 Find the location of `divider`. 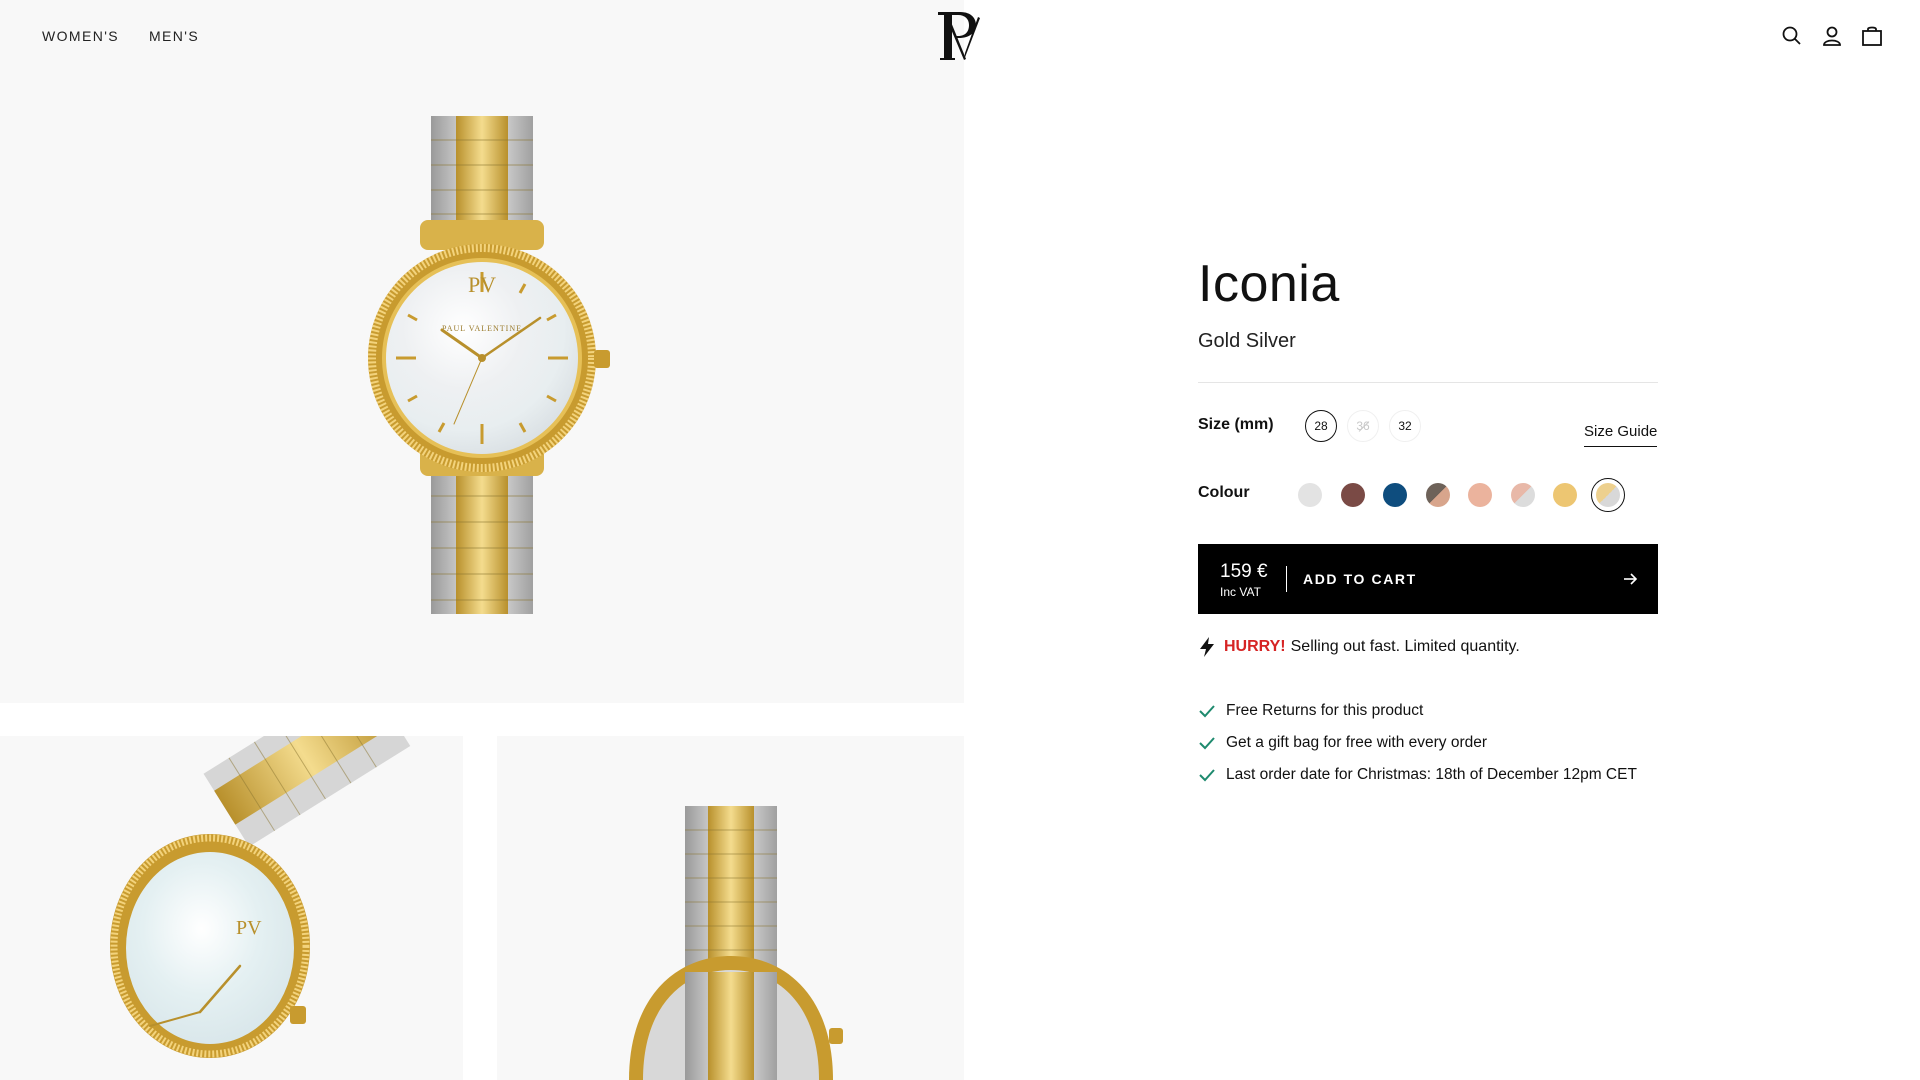

divider is located at coordinates (1428, 382).